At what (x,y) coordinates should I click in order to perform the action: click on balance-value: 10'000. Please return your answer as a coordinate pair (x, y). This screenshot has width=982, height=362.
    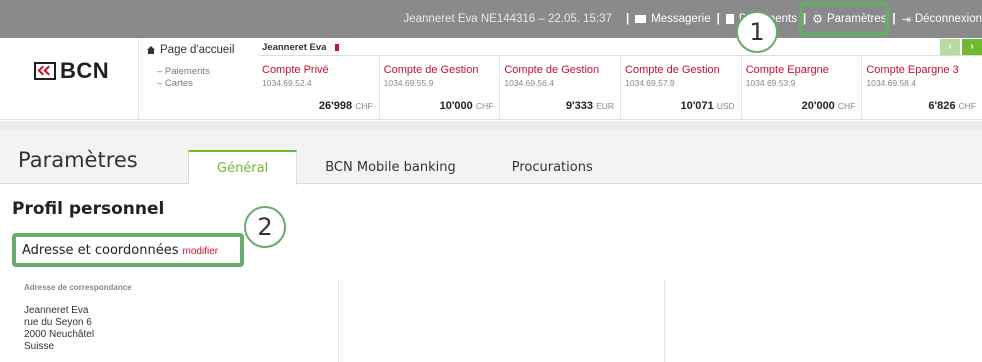
    Looking at the image, I should click on (456, 106).